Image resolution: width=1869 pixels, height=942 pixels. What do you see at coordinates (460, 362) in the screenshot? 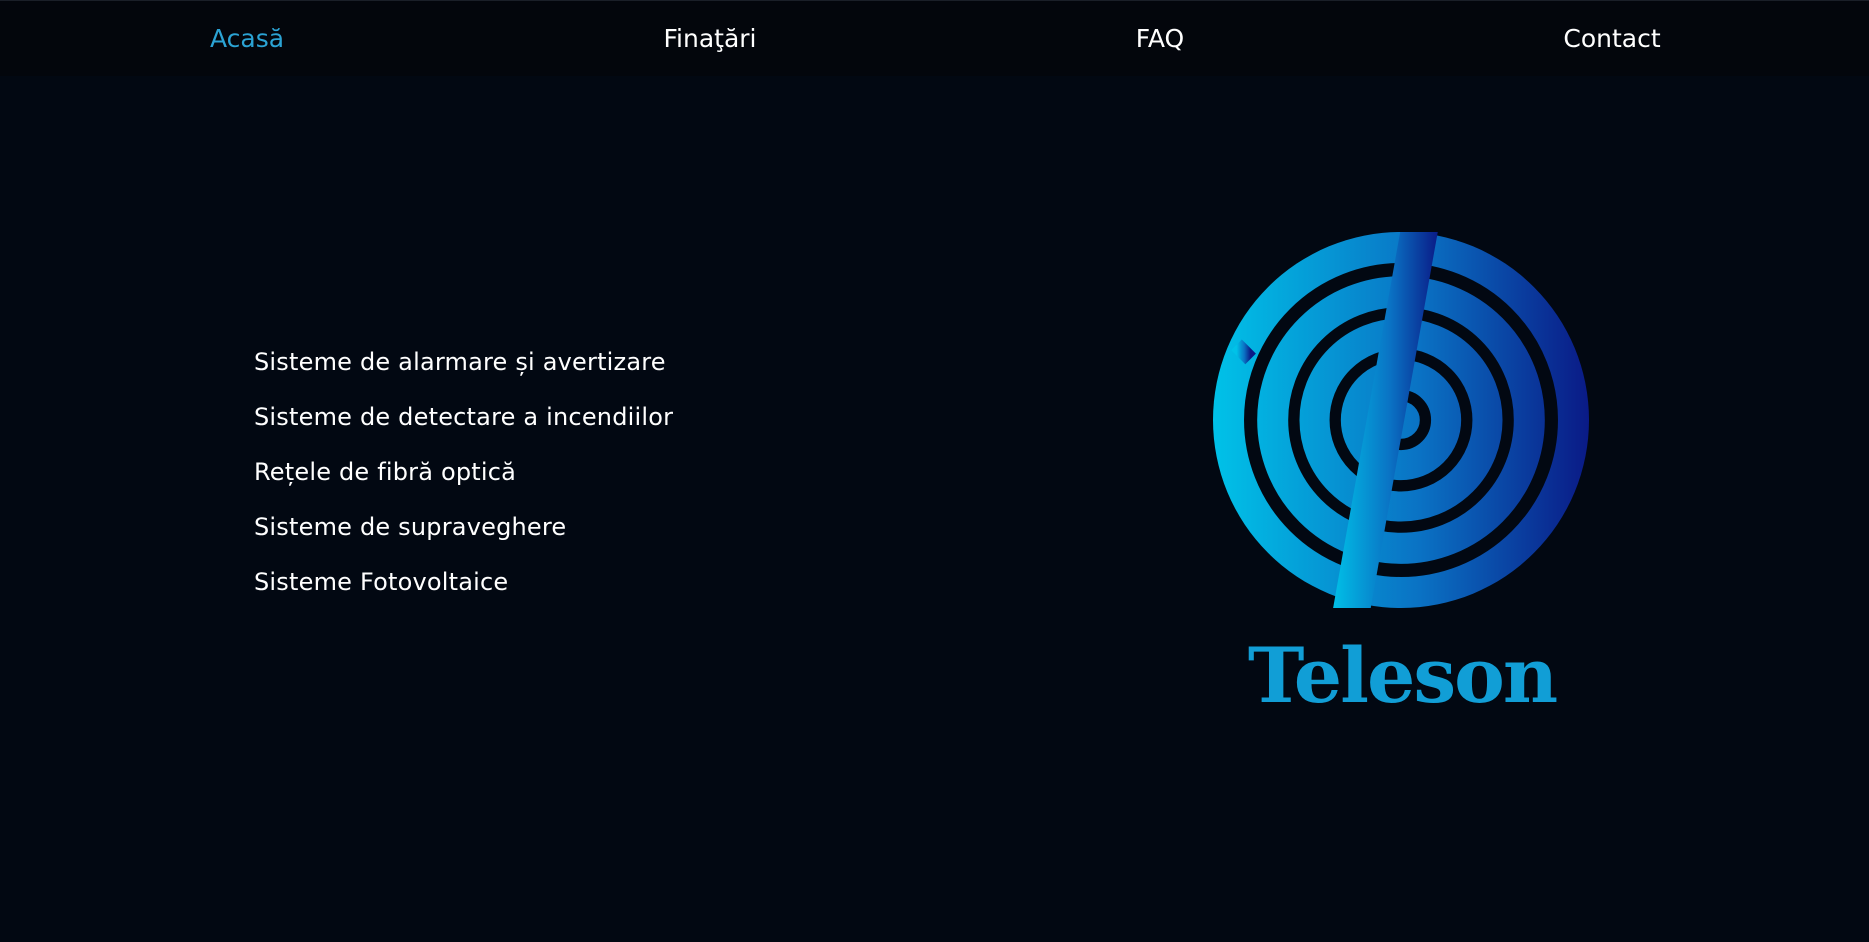
I see `service-item: Sisteme de alarmare și avertizare` at bounding box center [460, 362].